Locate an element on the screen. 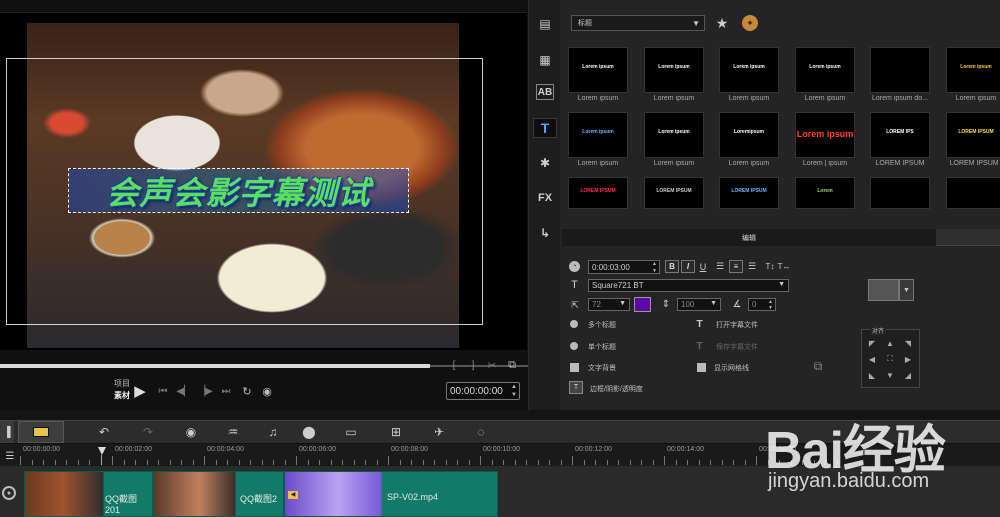 Image resolution: width=1000 pixels, height=517 pixels. align-right-icon: ▶ is located at coordinates (908, 359).